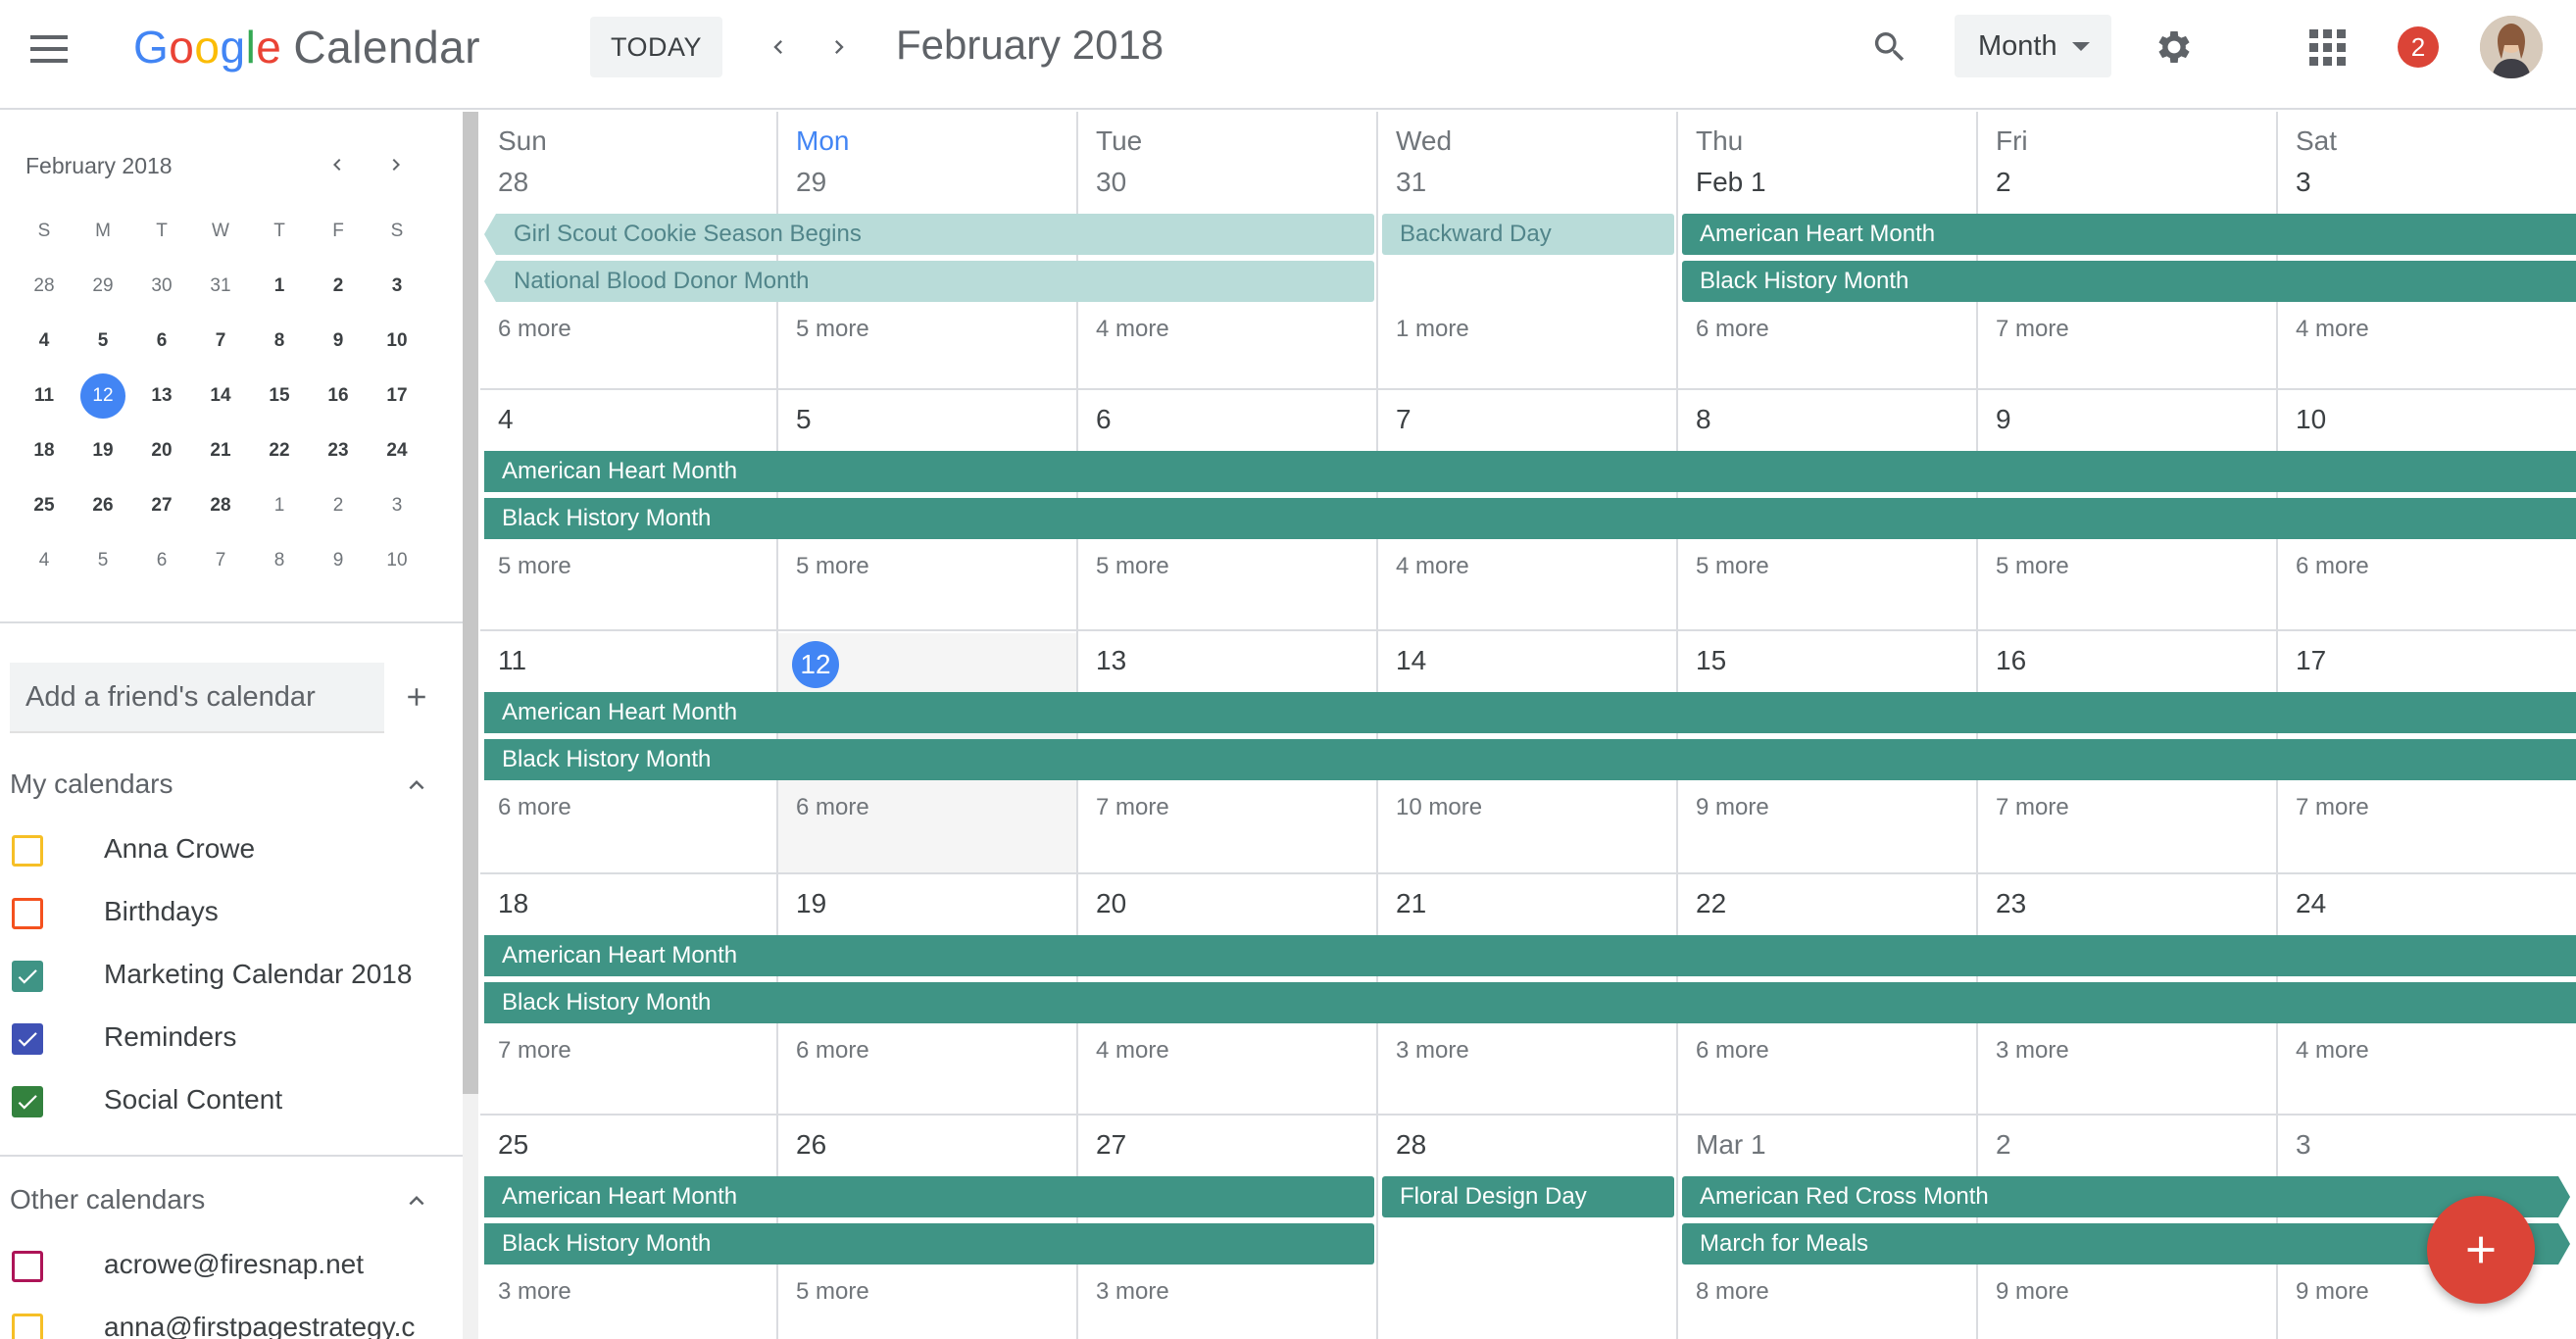 Image resolution: width=2576 pixels, height=1339 pixels. Describe the element at coordinates (2327, 47) in the screenshot. I see `apps-grid-button` at that location.